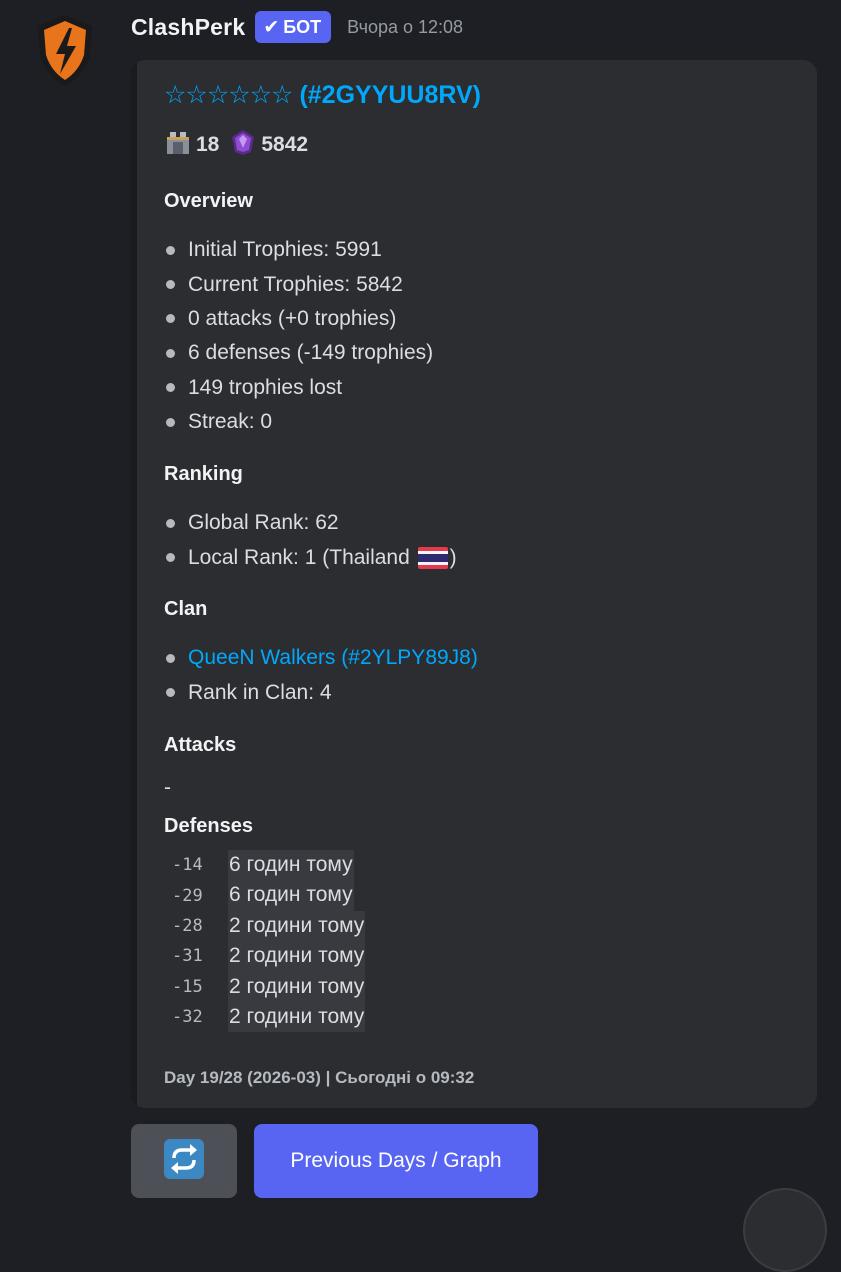 The image size is (841, 1272). I want to click on title-stars: ☆☆☆☆☆☆, so click(228, 95).